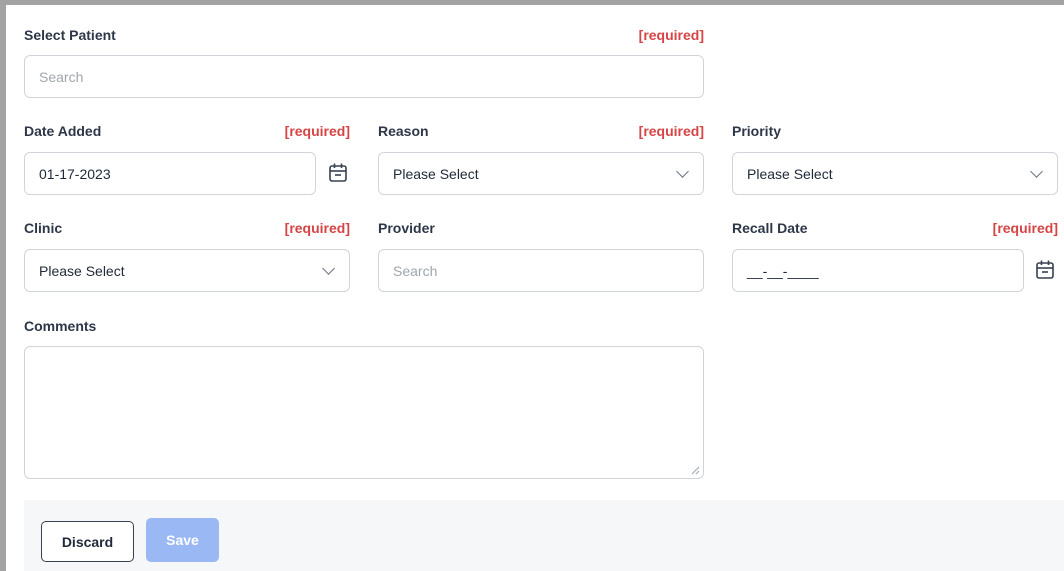 This screenshot has width=1064, height=571. What do you see at coordinates (541, 270) in the screenshot?
I see `provider-search-input: Search` at bounding box center [541, 270].